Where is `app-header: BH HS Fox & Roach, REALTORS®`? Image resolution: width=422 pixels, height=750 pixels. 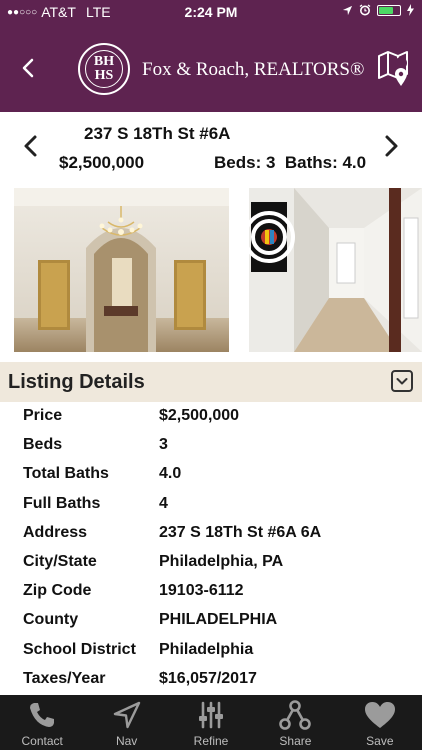
app-header: BH HS Fox & Roach, REALTORS® is located at coordinates (211, 68).